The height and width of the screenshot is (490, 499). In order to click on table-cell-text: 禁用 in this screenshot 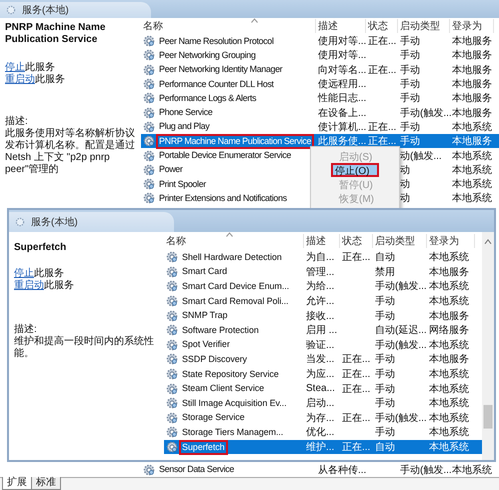, I will do `click(385, 272)`.